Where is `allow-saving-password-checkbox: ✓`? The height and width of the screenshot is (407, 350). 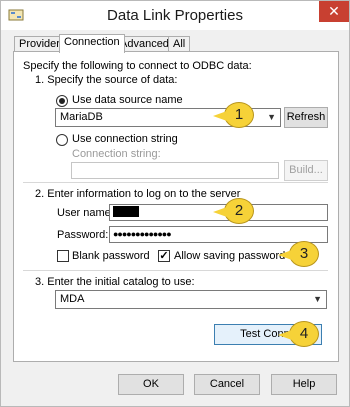 allow-saving-password-checkbox: ✓ is located at coordinates (164, 256).